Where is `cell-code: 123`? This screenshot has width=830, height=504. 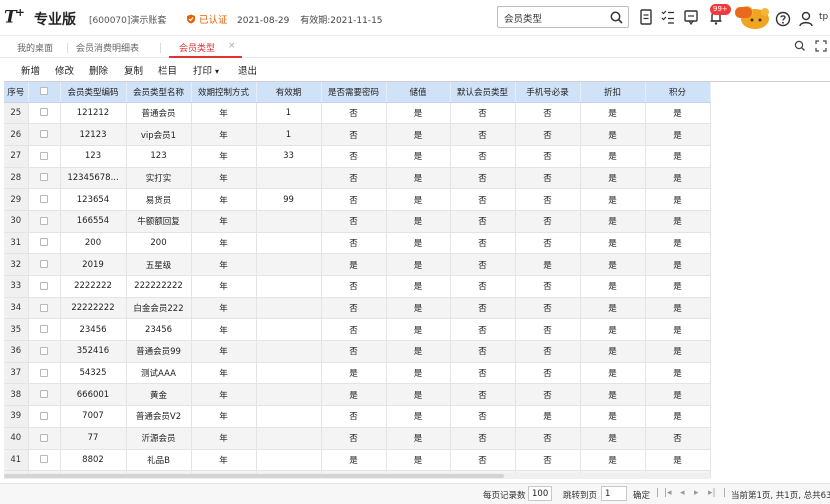
cell-code: 123 is located at coordinates (93, 156).